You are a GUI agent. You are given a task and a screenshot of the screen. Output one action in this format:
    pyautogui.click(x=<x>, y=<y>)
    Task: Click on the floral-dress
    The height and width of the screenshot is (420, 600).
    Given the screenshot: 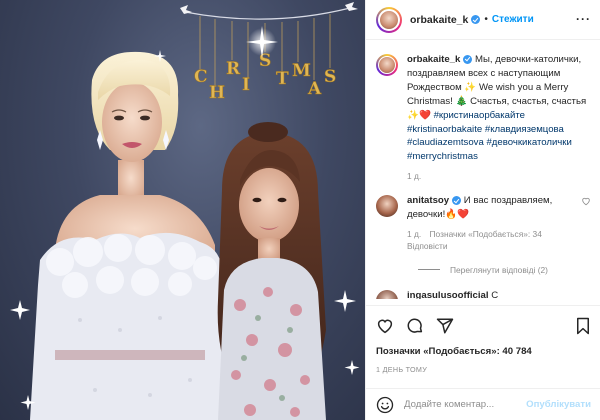 What is the action you would take?
    pyautogui.click(x=272, y=339)
    